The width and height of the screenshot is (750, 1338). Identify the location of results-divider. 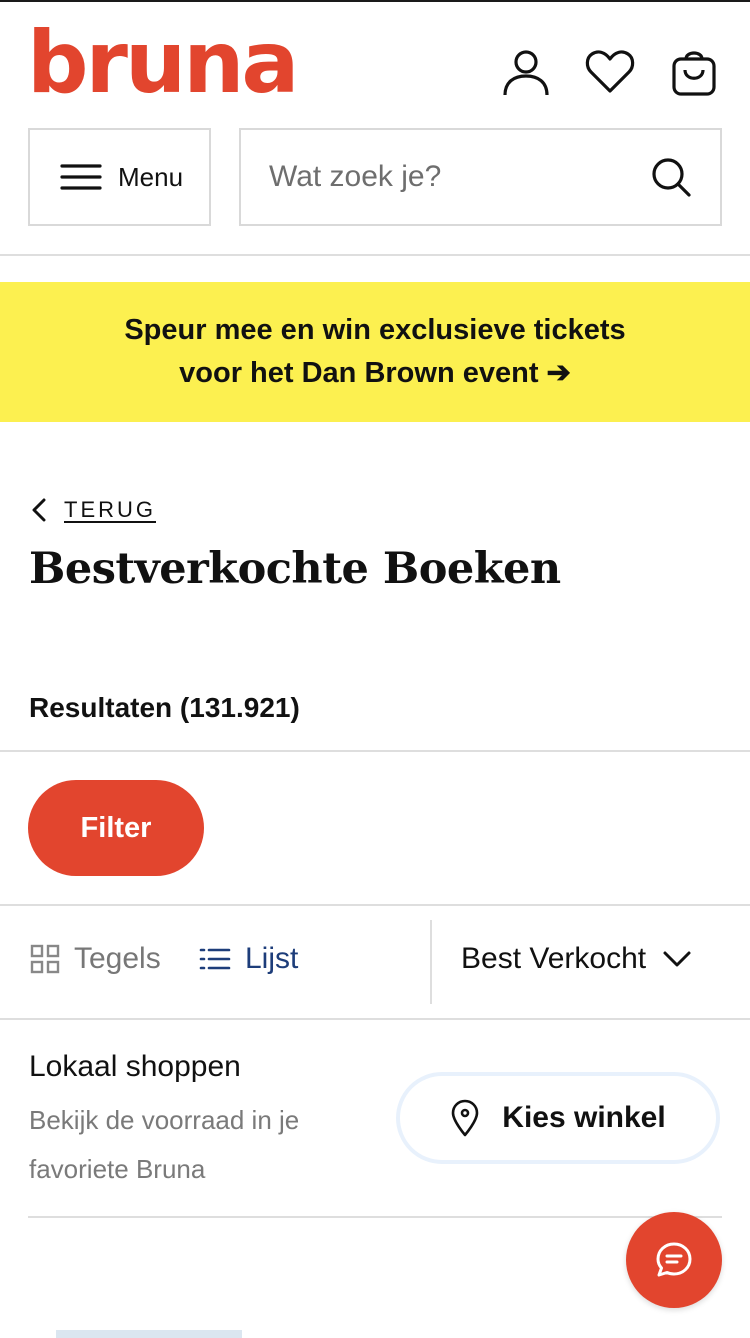
(375, 751).